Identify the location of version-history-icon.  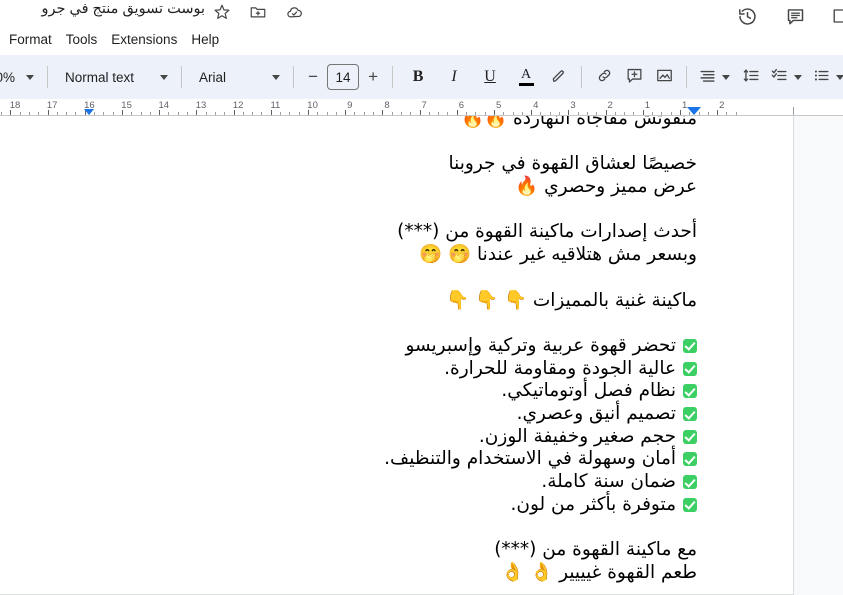
(747, 16).